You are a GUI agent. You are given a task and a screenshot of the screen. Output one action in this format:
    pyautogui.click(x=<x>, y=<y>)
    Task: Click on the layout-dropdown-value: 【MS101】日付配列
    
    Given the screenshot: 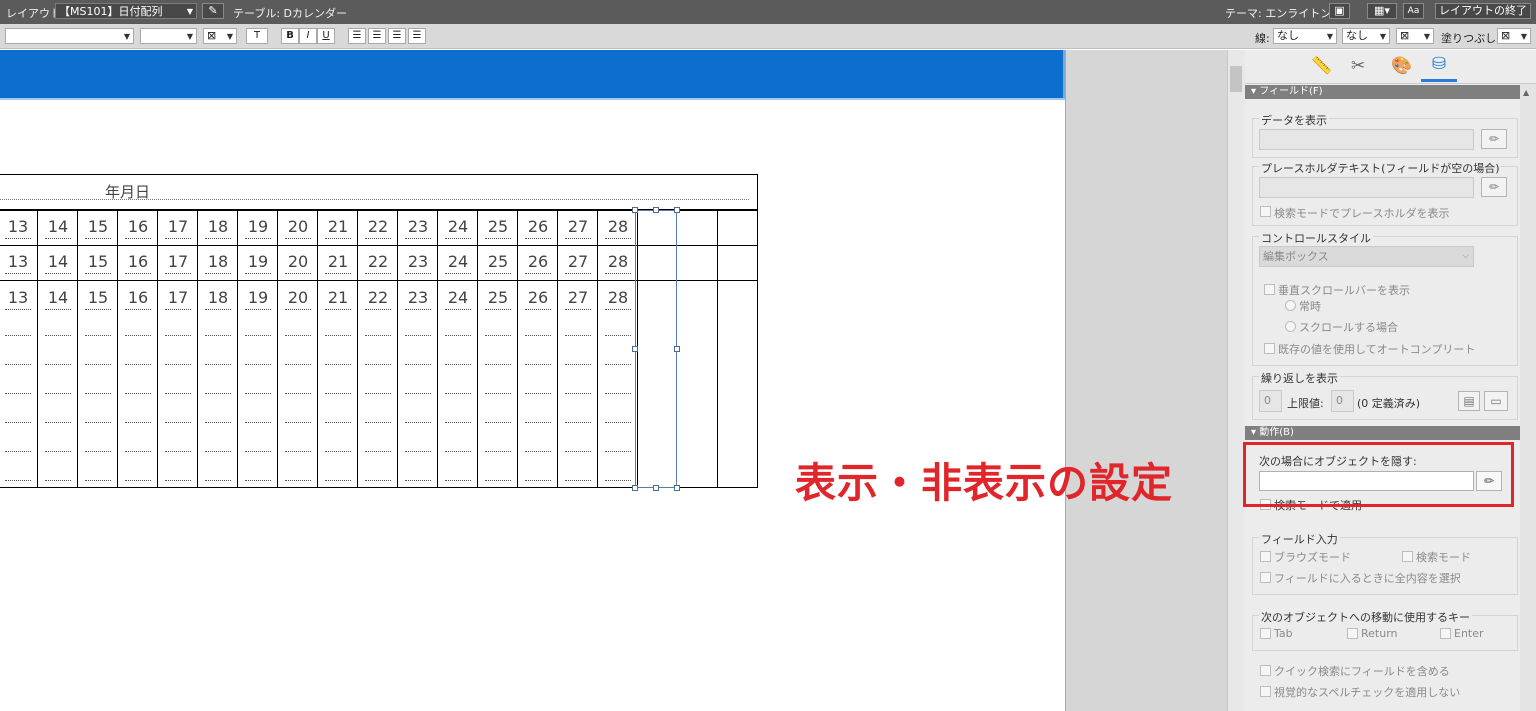 What is the action you would take?
    pyautogui.click(x=111, y=11)
    